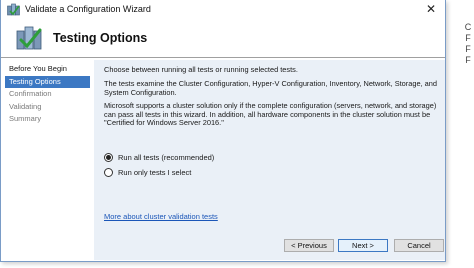  Describe the element at coordinates (223, 9) in the screenshot. I see `title-bar: Validate a Configuration Wizard ✕` at that location.